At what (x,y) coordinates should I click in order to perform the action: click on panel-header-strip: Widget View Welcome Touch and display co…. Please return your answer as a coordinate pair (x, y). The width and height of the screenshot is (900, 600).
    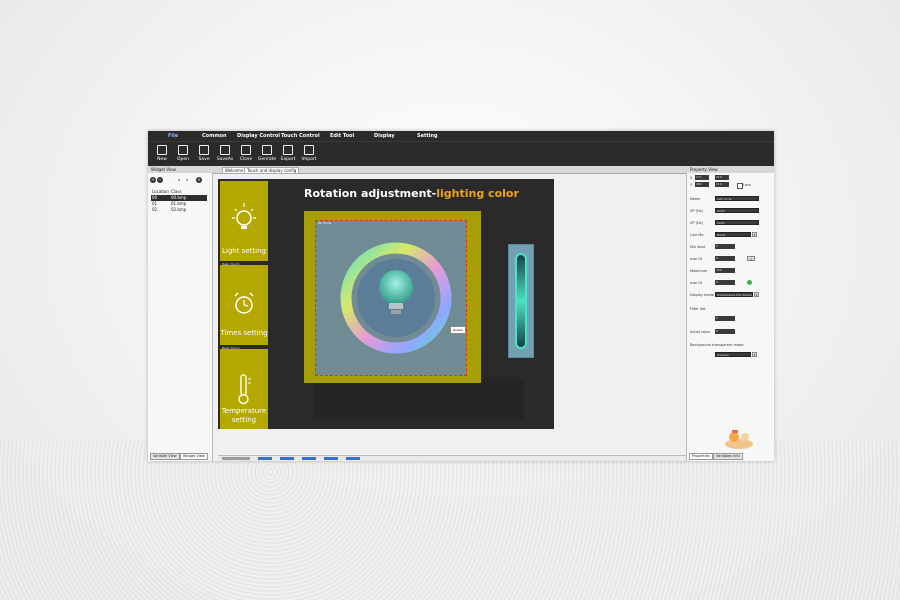
    Looking at the image, I should click on (461, 170).